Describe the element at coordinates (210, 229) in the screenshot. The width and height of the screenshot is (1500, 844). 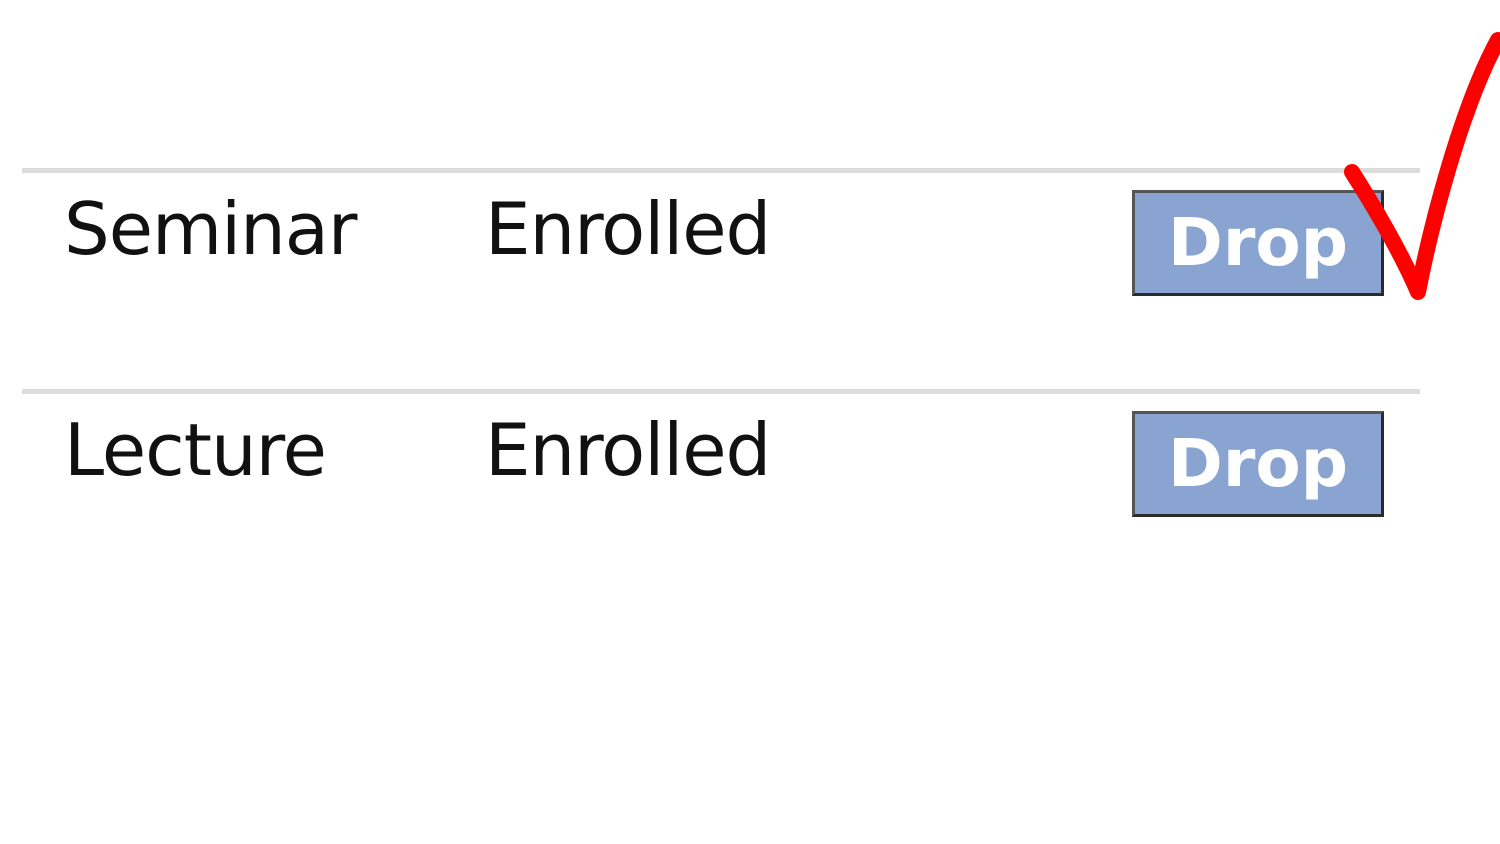
I see `course-type-cell: Seminar` at that location.